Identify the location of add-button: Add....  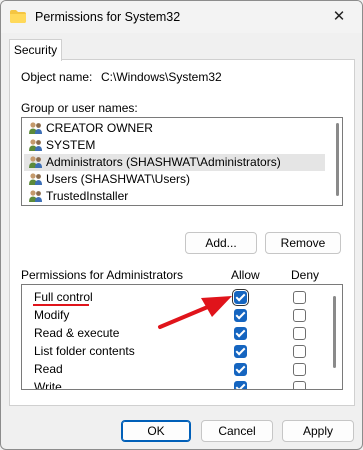
(221, 243).